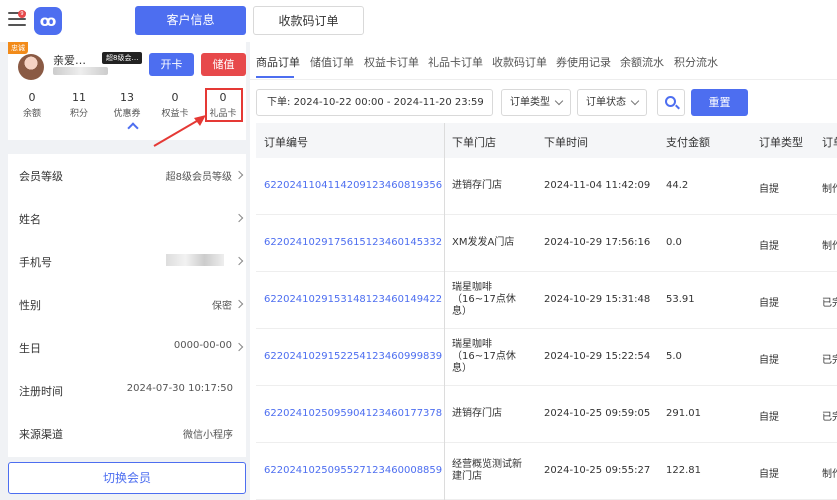  What do you see at coordinates (353, 413) in the screenshot?
I see `order-id-link: 6220241025095904123460177378` at bounding box center [353, 413].